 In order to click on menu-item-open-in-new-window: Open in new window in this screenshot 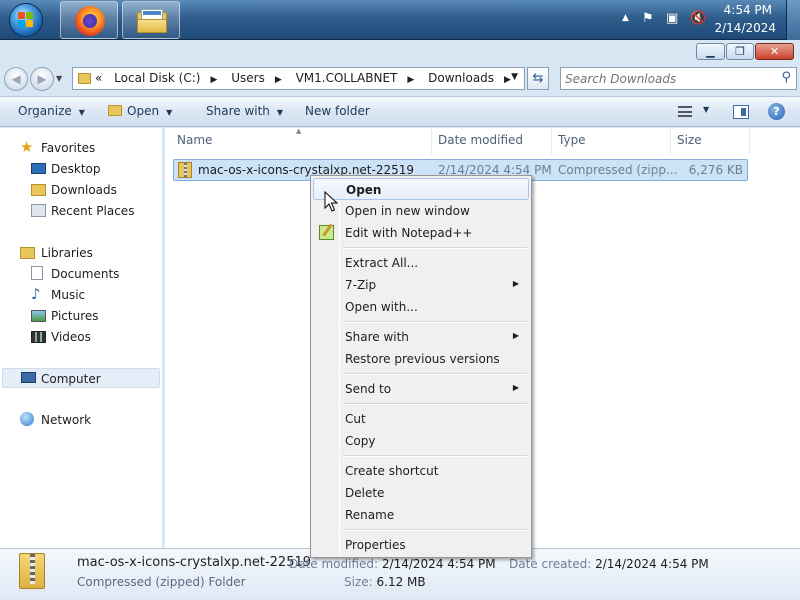, I will do `click(421, 211)`.